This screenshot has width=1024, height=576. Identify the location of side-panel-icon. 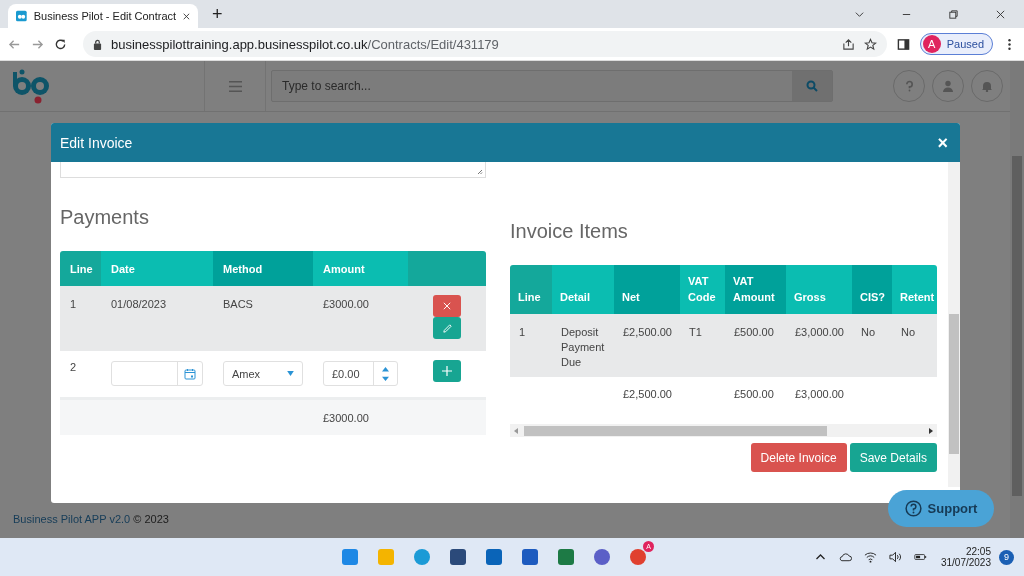
(903, 44).